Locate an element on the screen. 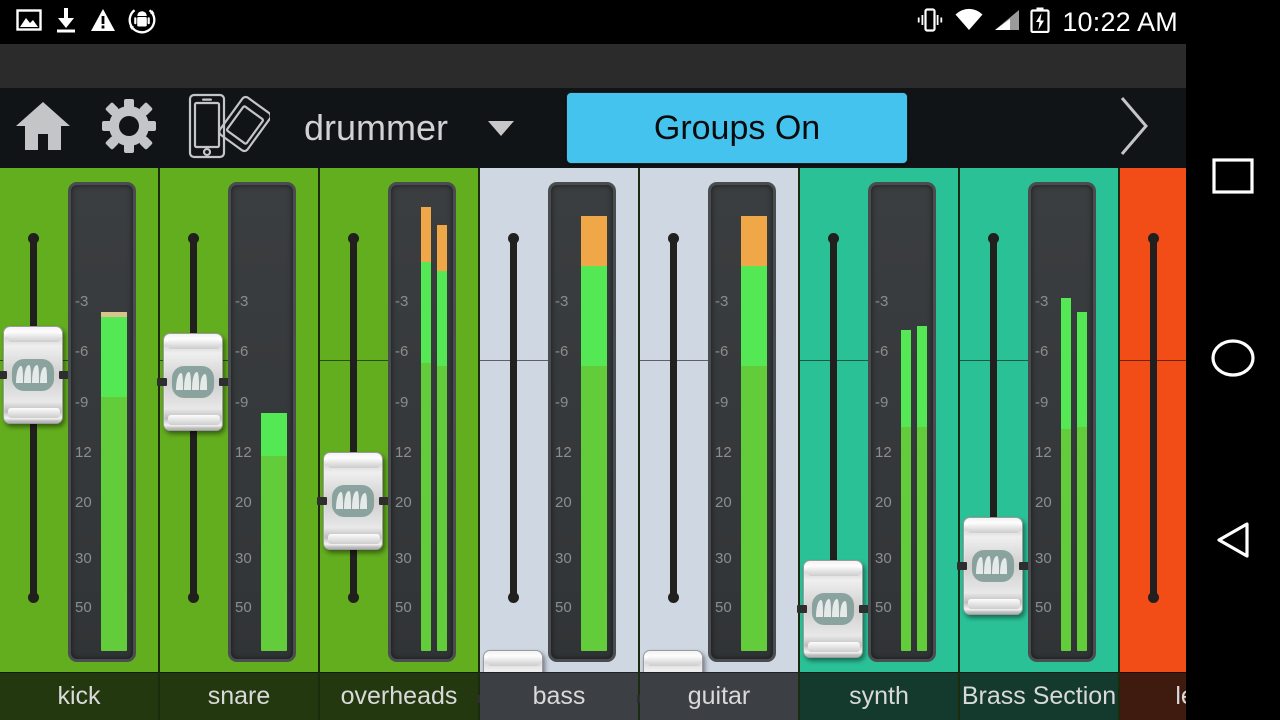 The height and width of the screenshot is (720, 1280). channel-strip-snare: -3 -6 -9 12 20 30 50 snare is located at coordinates (238, 444).